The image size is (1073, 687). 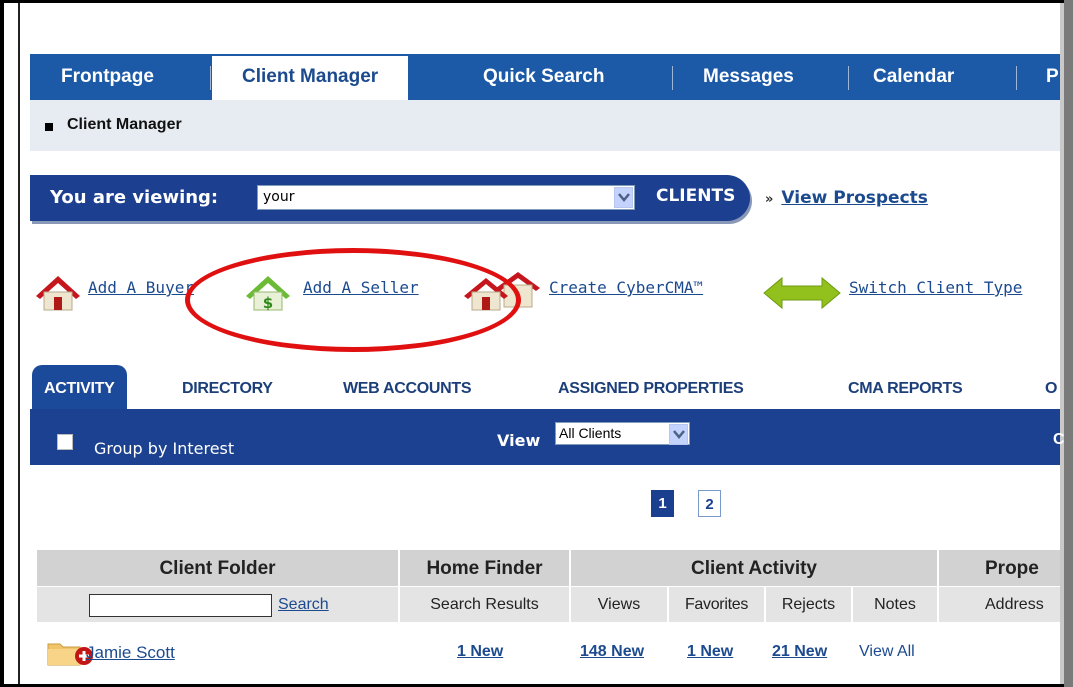 What do you see at coordinates (49, 127) in the screenshot?
I see `bullet-icon` at bounding box center [49, 127].